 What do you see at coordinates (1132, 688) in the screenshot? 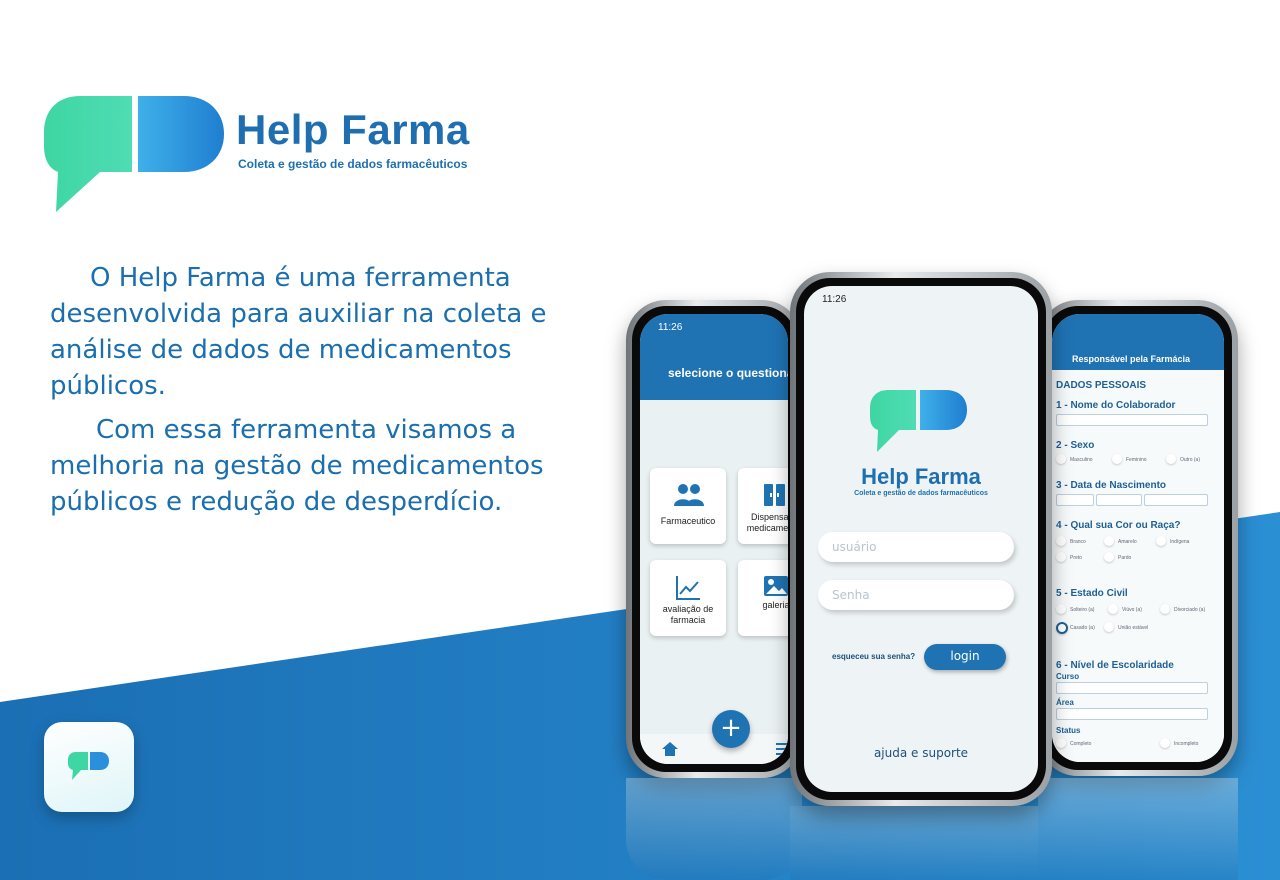
I see `curso-input` at bounding box center [1132, 688].